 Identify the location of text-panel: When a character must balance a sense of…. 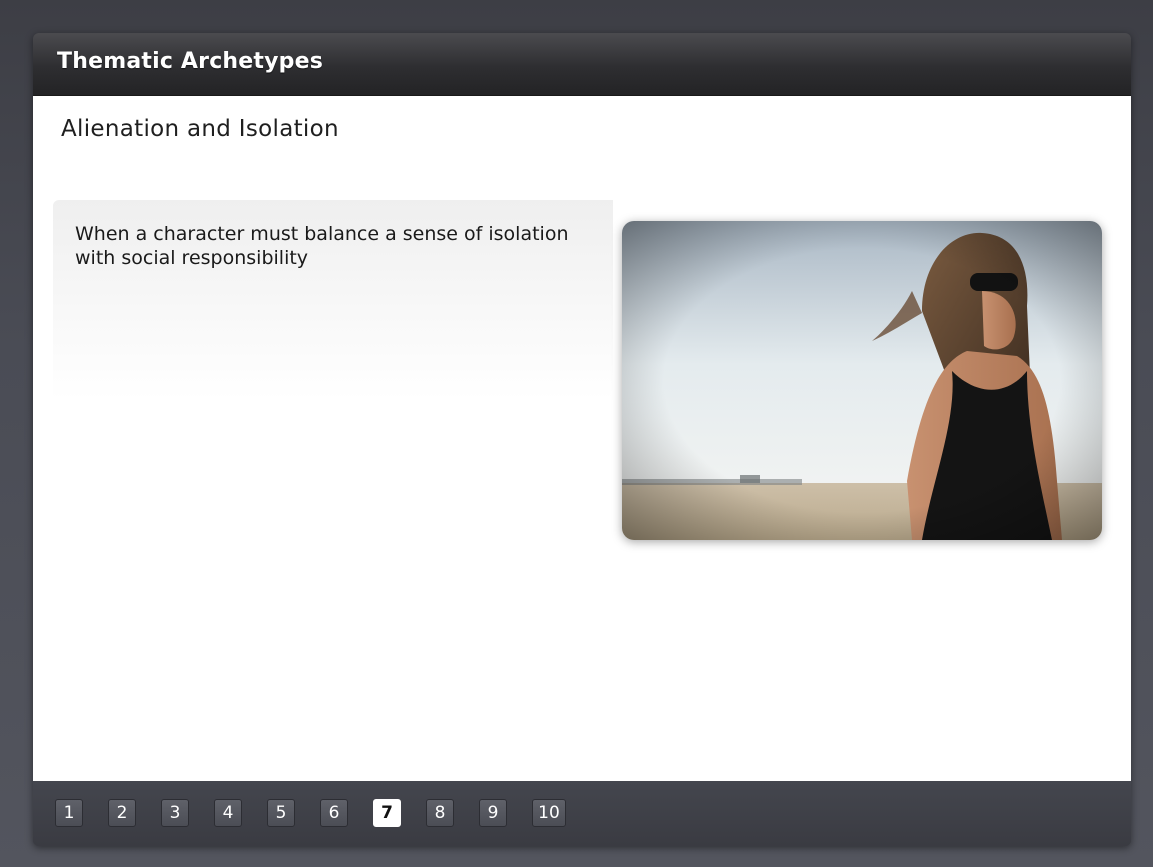
(333, 300).